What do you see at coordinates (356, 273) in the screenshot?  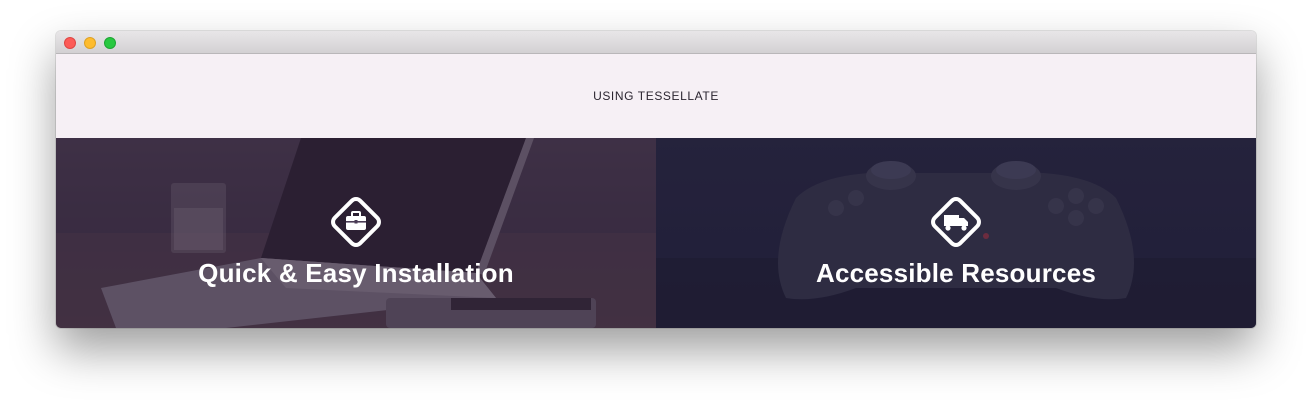 I see `feature-title: Quick & Easy Installation` at bounding box center [356, 273].